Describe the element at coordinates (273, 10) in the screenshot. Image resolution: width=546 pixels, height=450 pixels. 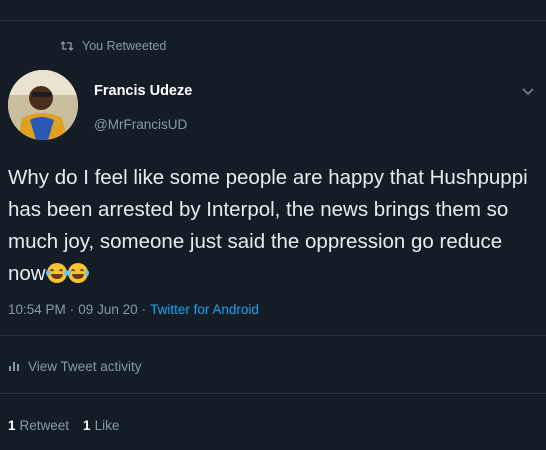
I see `previous-tweet-edge` at that location.